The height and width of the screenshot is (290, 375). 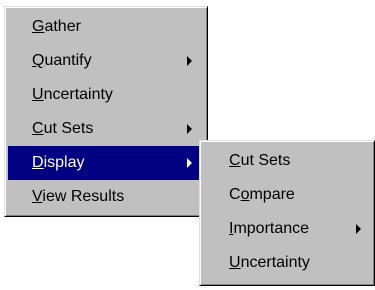 What do you see at coordinates (78, 196) in the screenshot?
I see `menu-item-label: View Results` at bounding box center [78, 196].